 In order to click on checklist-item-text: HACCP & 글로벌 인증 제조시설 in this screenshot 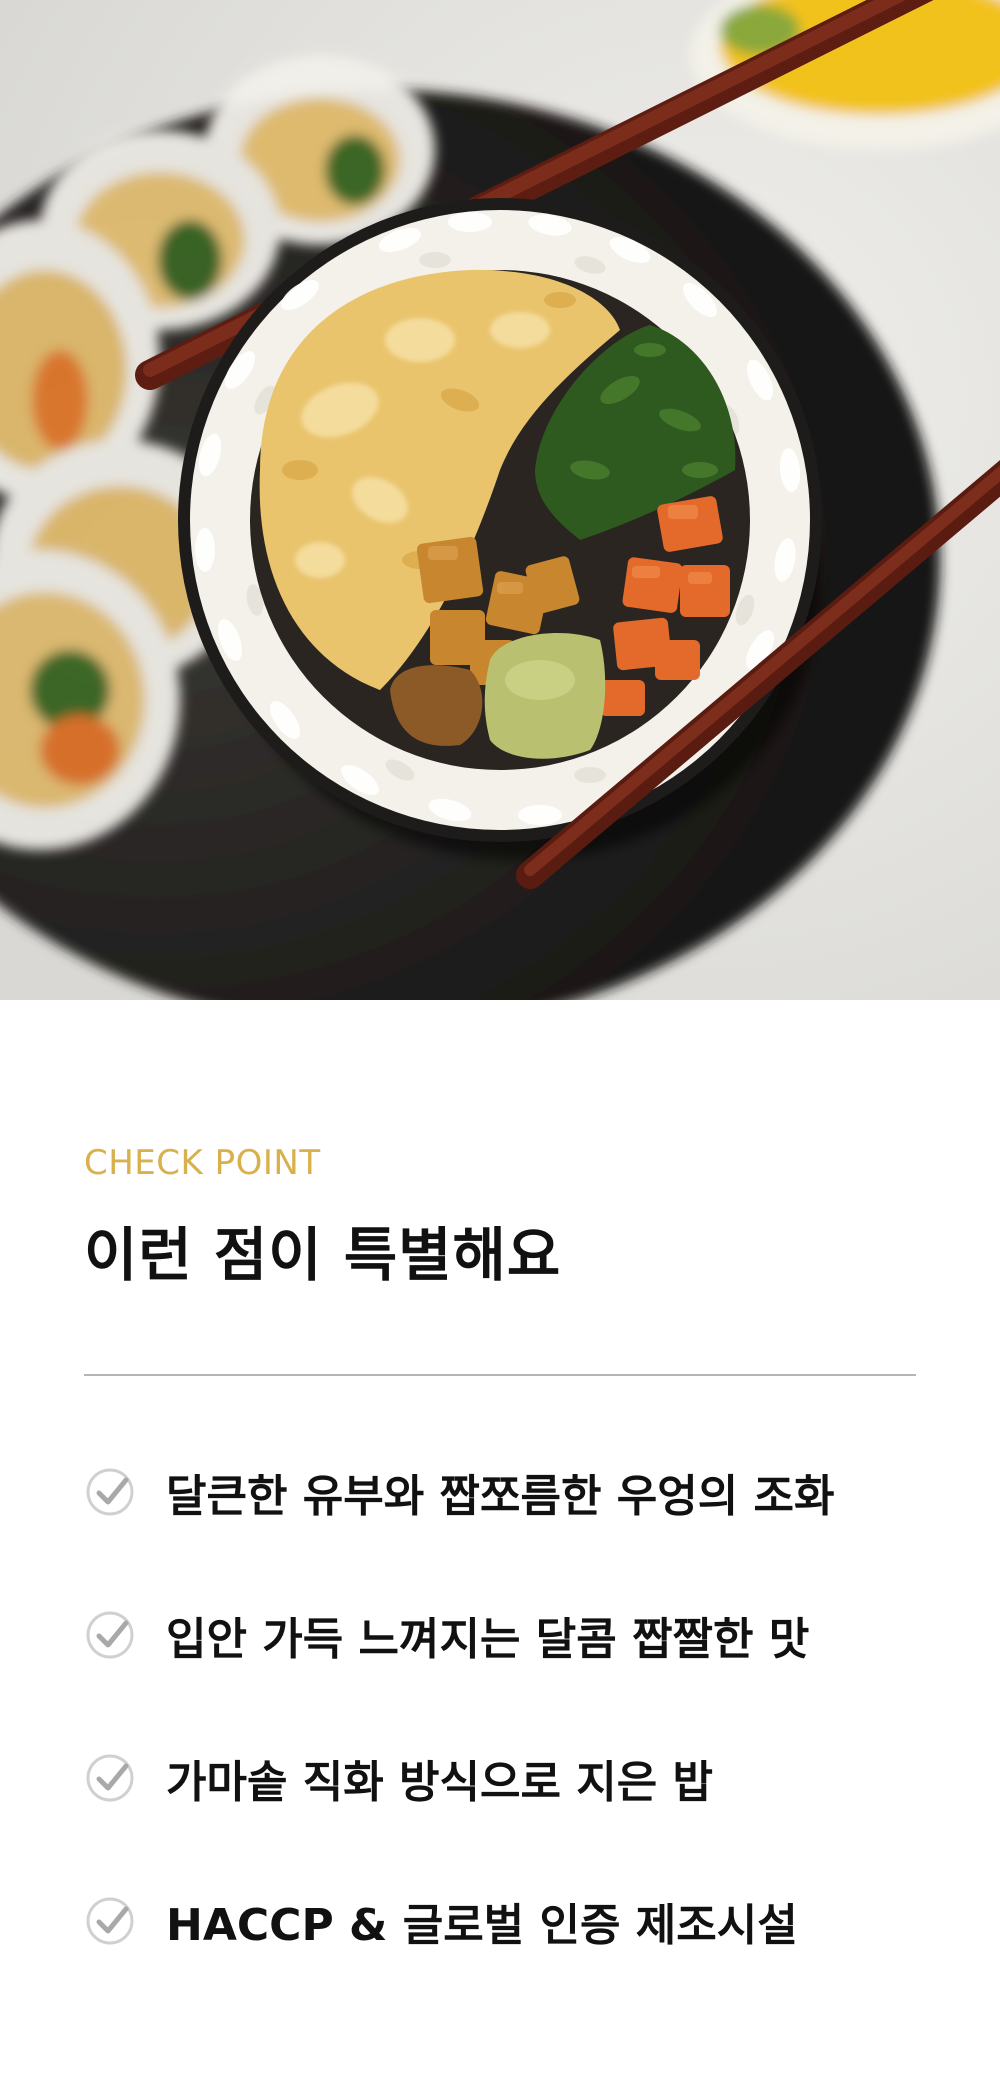, I will do `click(482, 1925)`.